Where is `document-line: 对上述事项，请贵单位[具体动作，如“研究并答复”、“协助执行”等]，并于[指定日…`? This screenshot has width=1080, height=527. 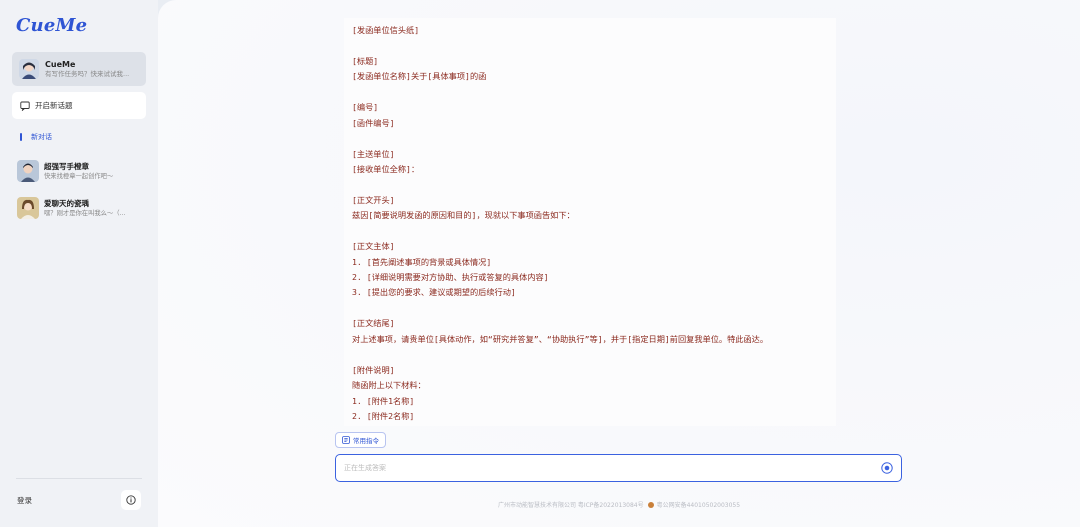
document-line: 对上述事项，请贵单位[具体动作，如“研究并答复”、“协助执行”等]，并于[指定日… is located at coordinates (560, 338).